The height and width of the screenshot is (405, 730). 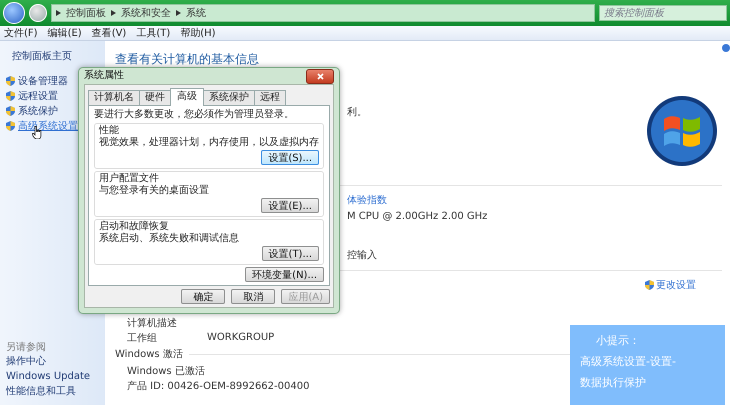 What do you see at coordinates (21, 33) in the screenshot?
I see `menu-item: 文件(F)` at bounding box center [21, 33].